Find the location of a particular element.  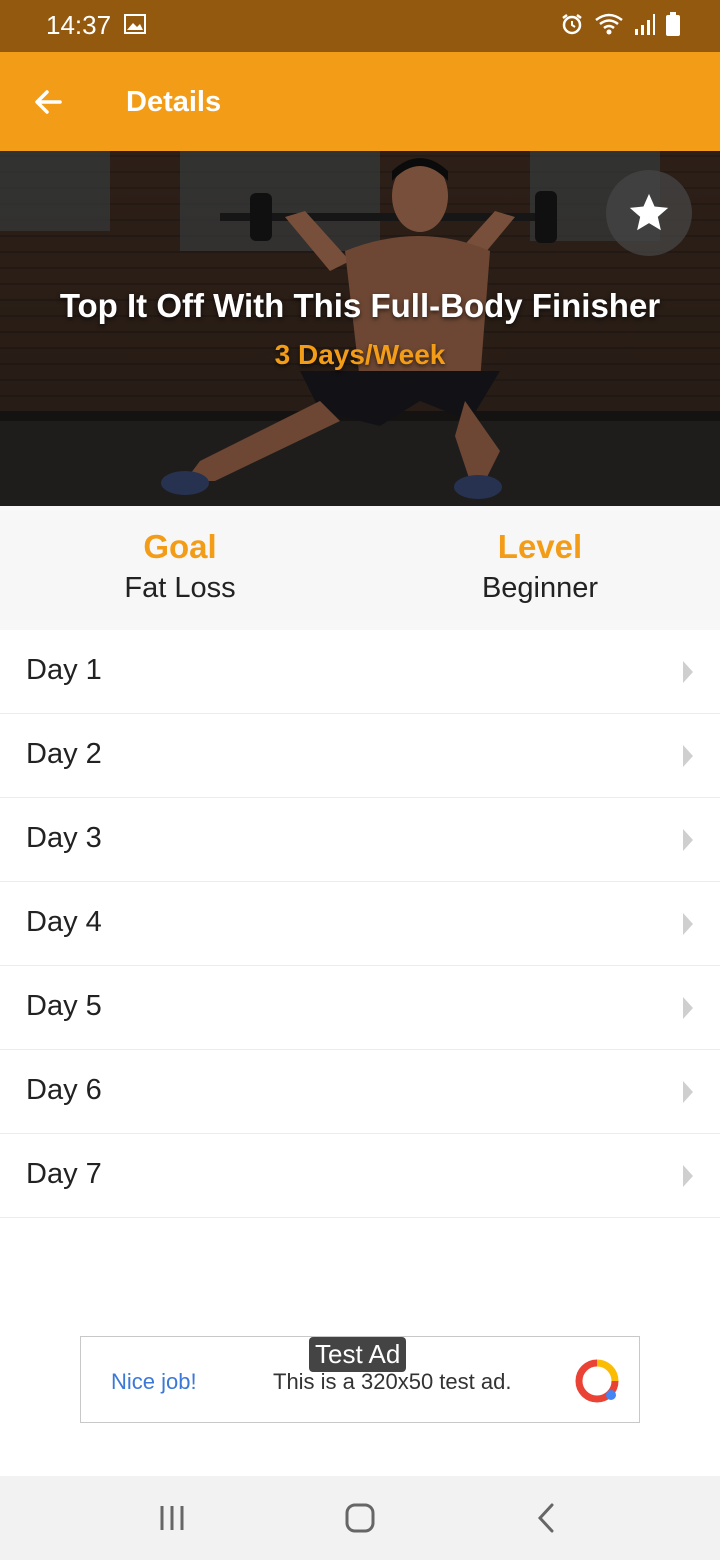

recent-apps-button is located at coordinates (172, 1518).